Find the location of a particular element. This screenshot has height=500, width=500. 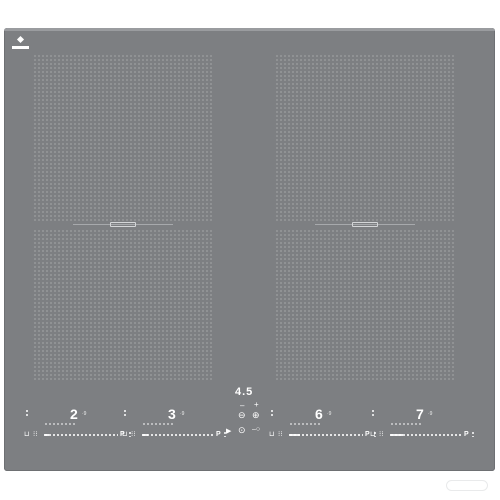

cooking-zone-rear-left is located at coordinates (123, 304).